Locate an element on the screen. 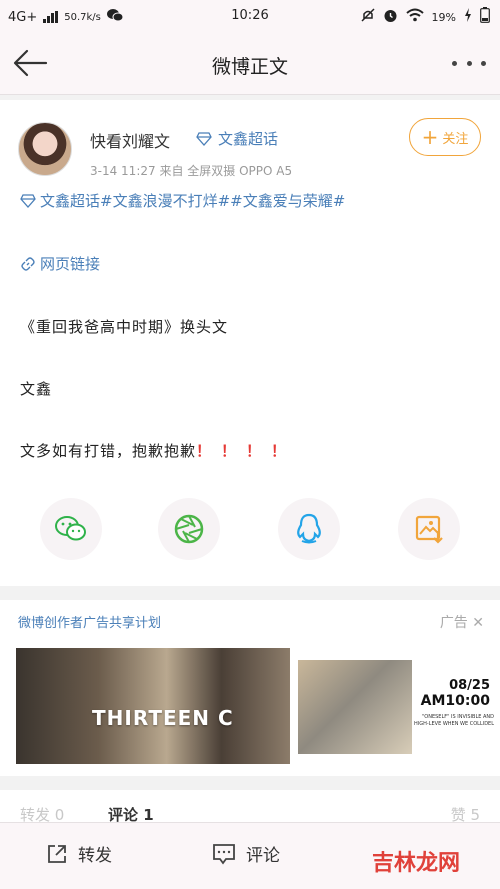  share-wechat-button is located at coordinates (71, 529).